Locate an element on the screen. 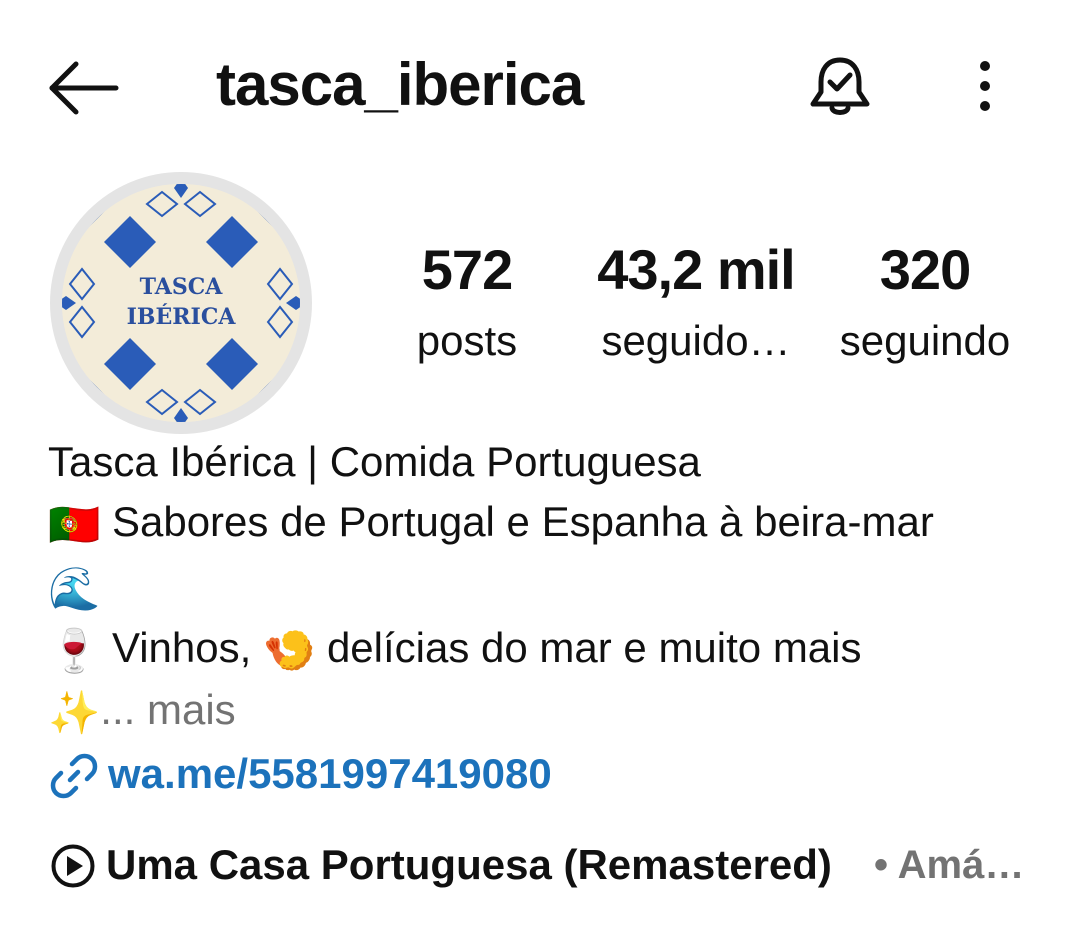 This screenshot has width=1080, height=931. music-title: Uma Casa Portuguesa (Remastered) is located at coordinates (469, 864).